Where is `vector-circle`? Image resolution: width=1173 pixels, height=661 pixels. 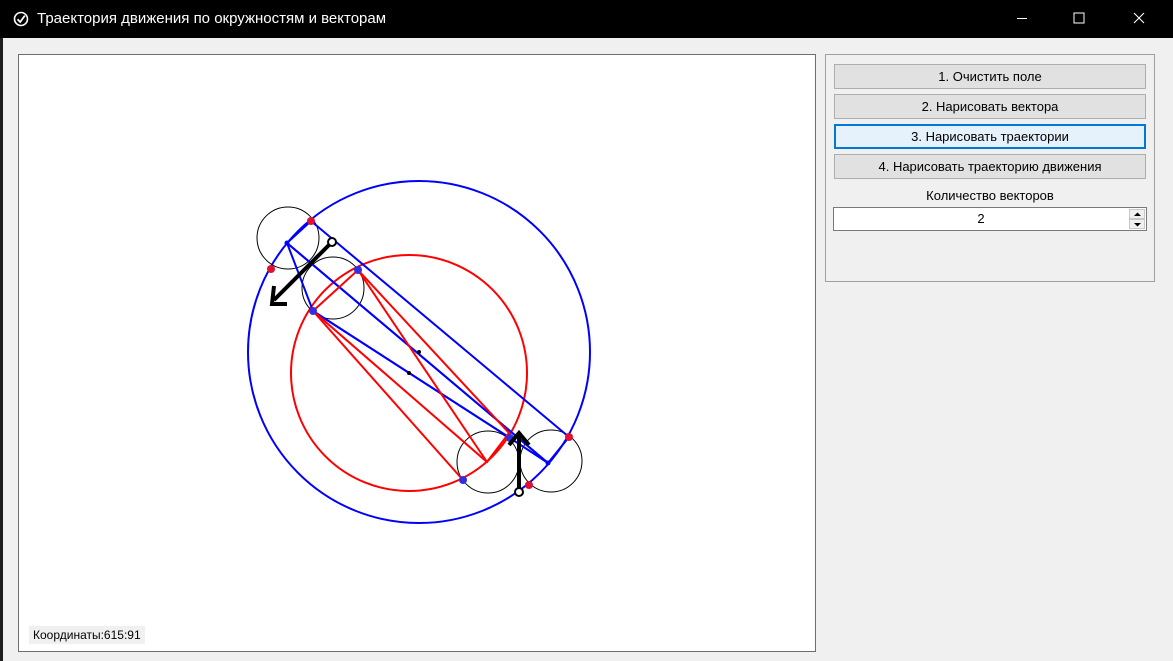
vector-circle is located at coordinates (288, 238).